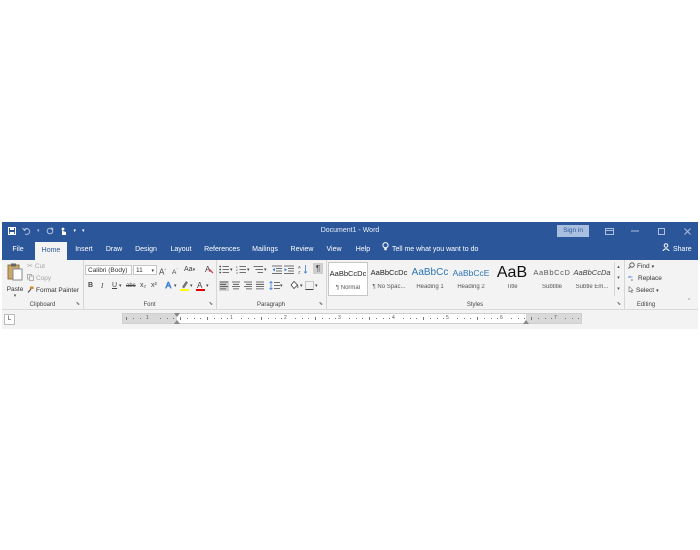 This screenshot has height=550, width=700. What do you see at coordinates (57, 290) in the screenshot?
I see `format-painter-label: Format Painter` at bounding box center [57, 290].